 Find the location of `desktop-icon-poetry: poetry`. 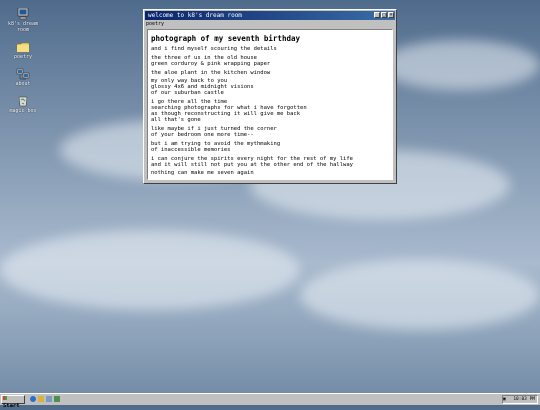

desktop-icon-poetry: poetry is located at coordinates (23, 50).